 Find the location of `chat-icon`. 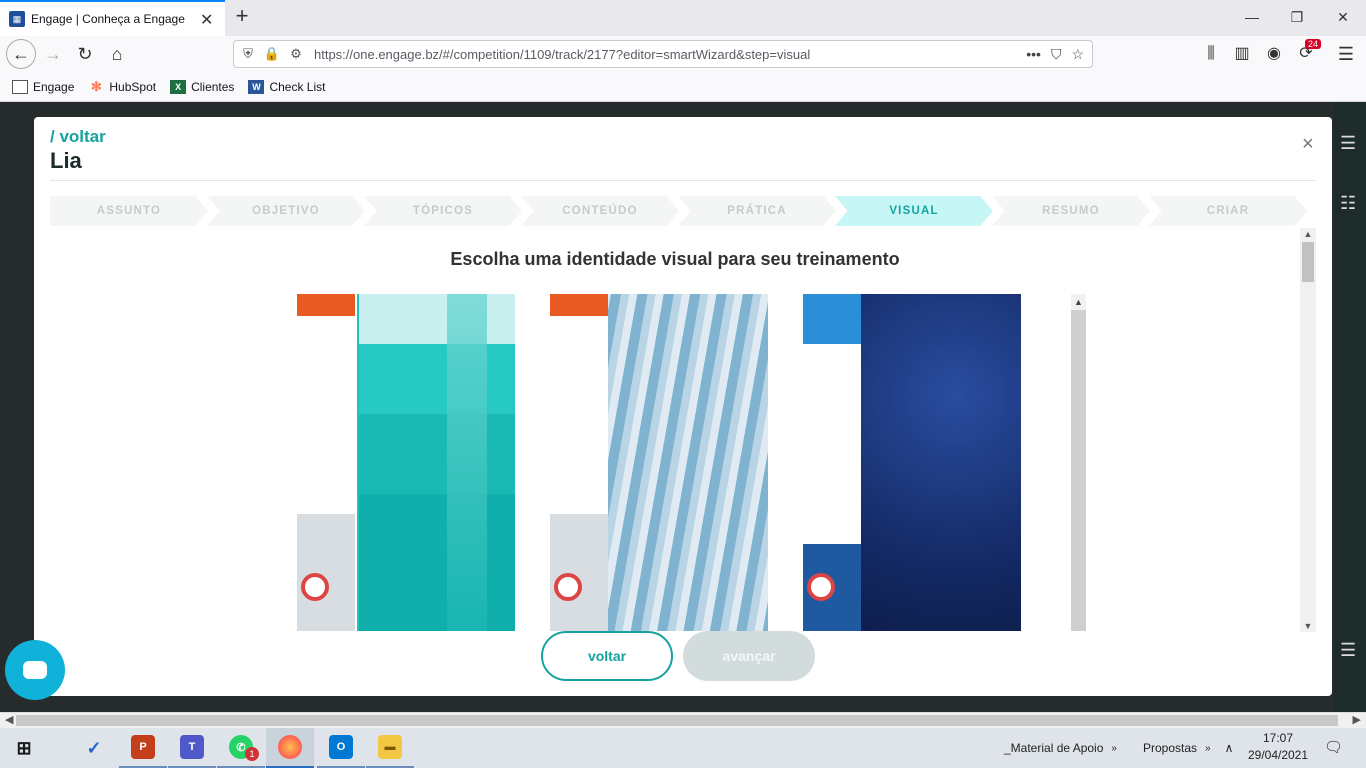

chat-icon is located at coordinates (35, 670).